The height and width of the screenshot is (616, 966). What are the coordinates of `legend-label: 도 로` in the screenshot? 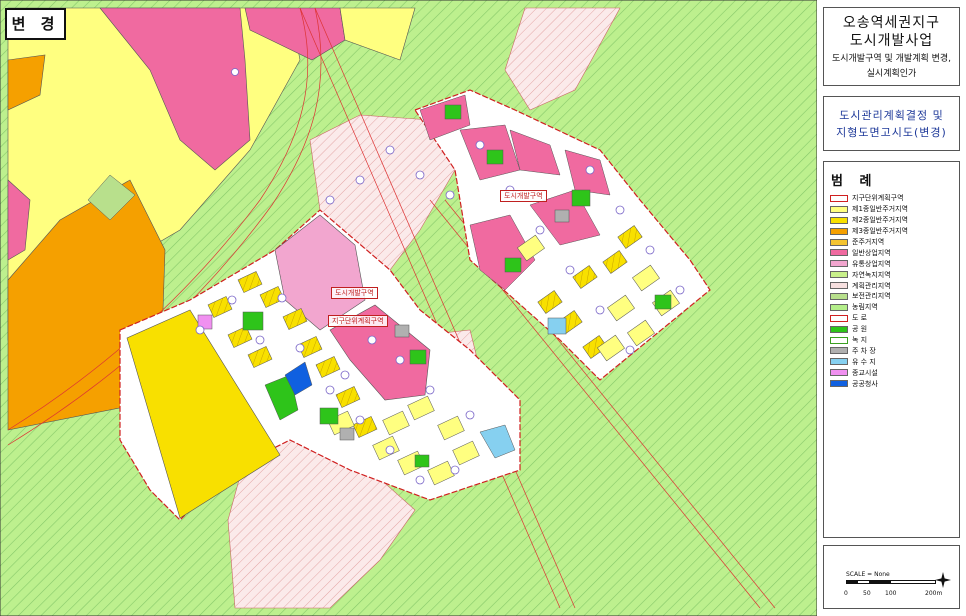 It's located at (860, 318).